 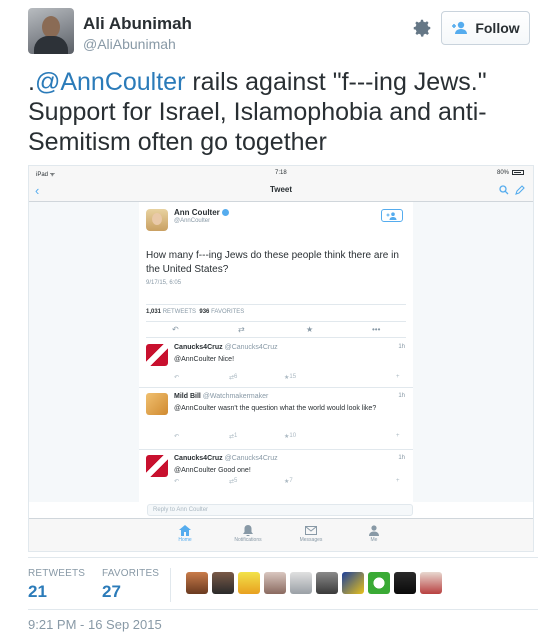 I want to click on quoted-follow-icon, so click(x=392, y=215).